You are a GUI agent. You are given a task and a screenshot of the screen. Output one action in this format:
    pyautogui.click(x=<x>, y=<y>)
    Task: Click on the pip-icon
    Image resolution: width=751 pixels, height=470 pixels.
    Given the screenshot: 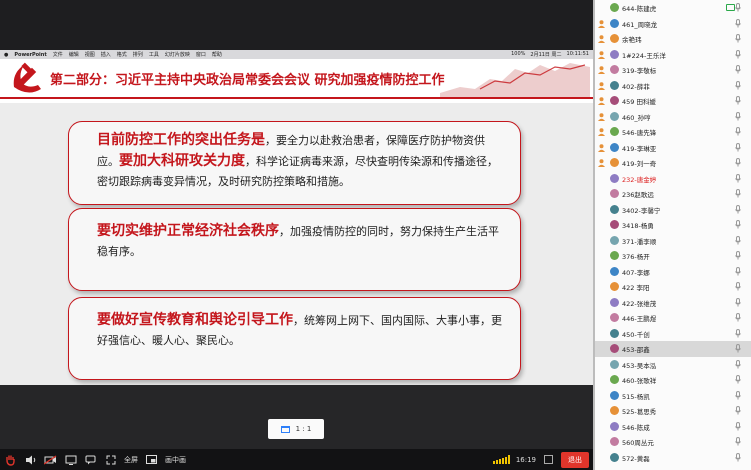 What is the action you would take?
    pyautogui.click(x=151, y=459)
    